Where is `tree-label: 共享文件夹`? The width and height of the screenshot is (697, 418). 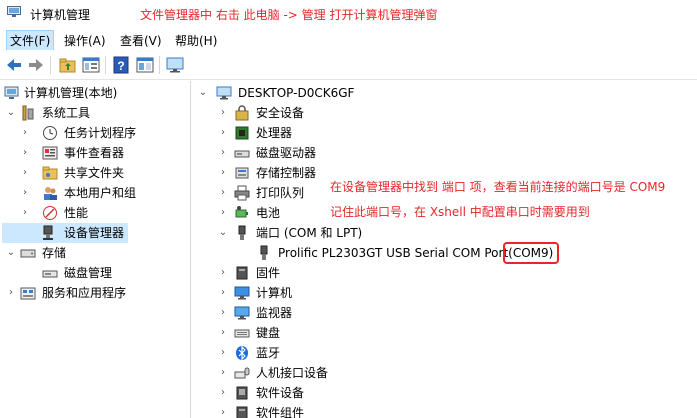
tree-label: 共享文件夹 is located at coordinates (94, 173).